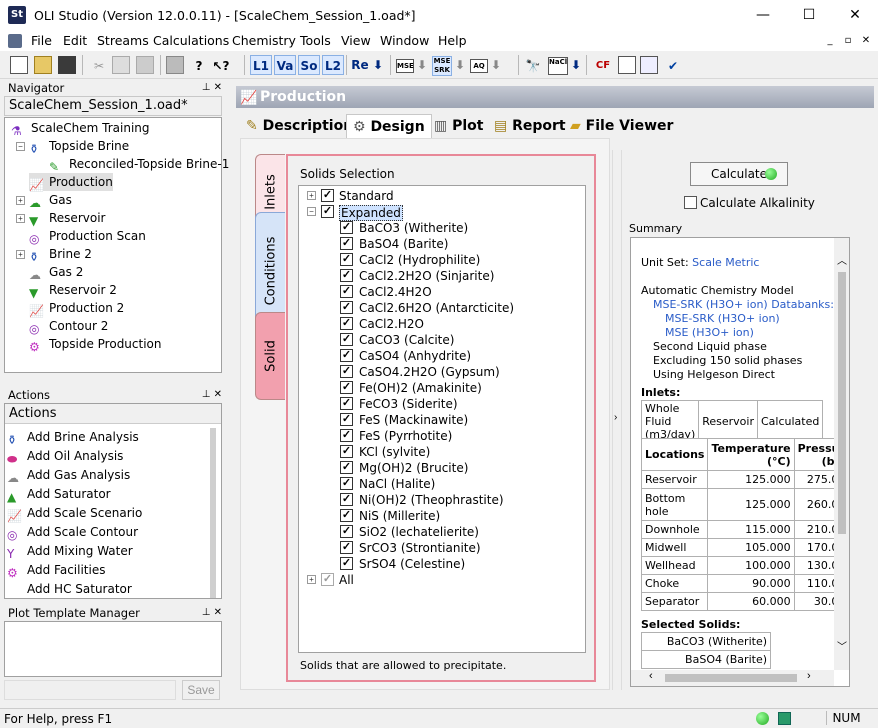 This screenshot has width=878, height=728. Describe the element at coordinates (617, 420) in the screenshot. I see `splitter: ›` at that location.